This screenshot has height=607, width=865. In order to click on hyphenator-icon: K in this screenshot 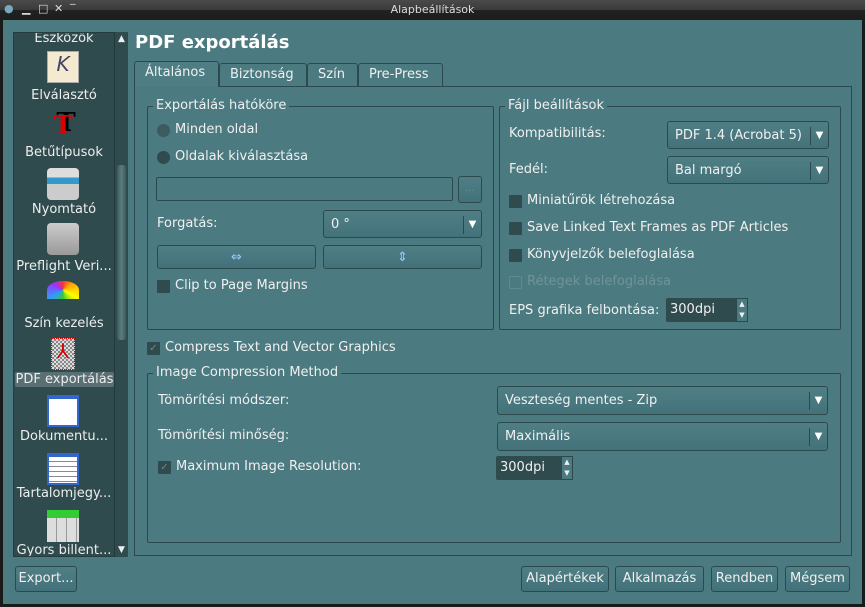, I will do `click(63, 67)`.